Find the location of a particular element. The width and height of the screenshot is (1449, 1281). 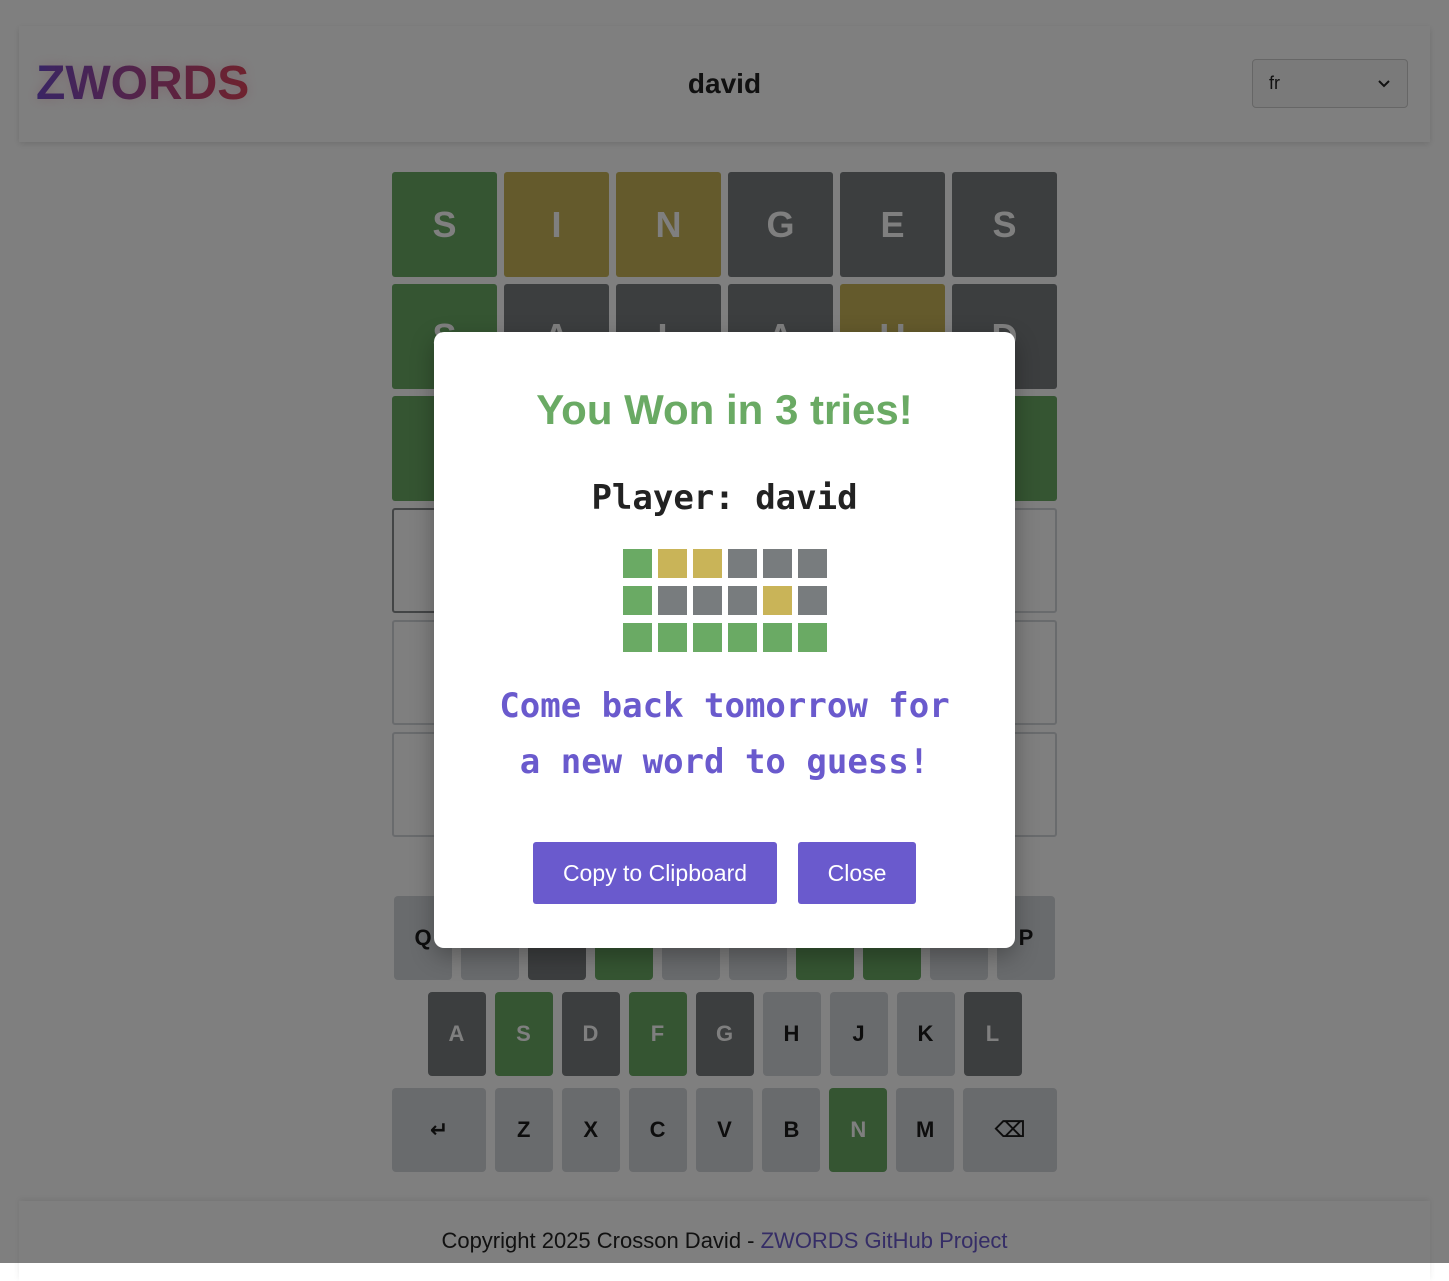

modal-player-label: Player: david is located at coordinates (724, 498).